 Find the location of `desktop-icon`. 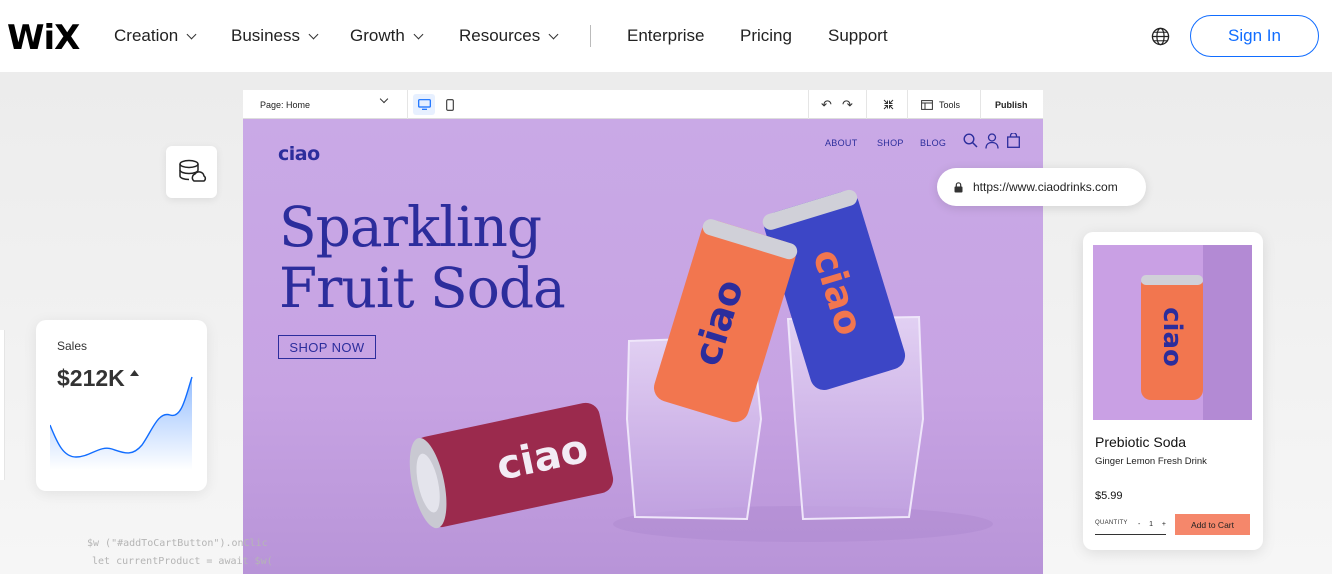

desktop-icon is located at coordinates (424, 104).